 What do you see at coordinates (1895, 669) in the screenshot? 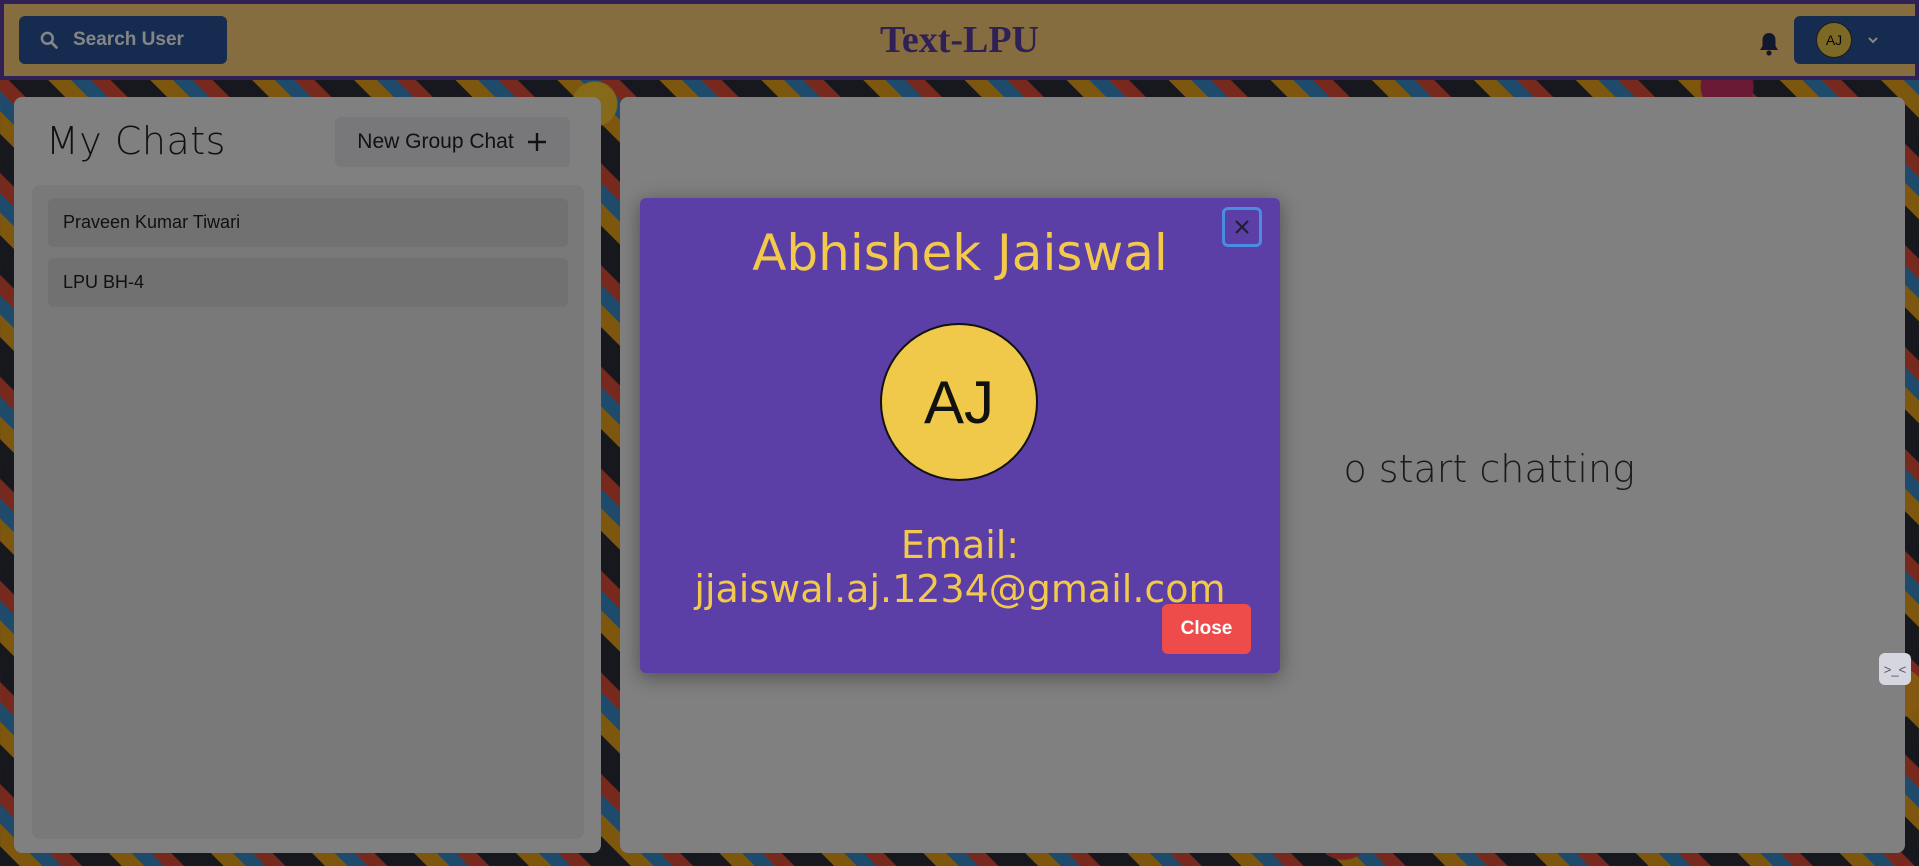
I see `devtools-toggle-icon: >_<` at bounding box center [1895, 669].